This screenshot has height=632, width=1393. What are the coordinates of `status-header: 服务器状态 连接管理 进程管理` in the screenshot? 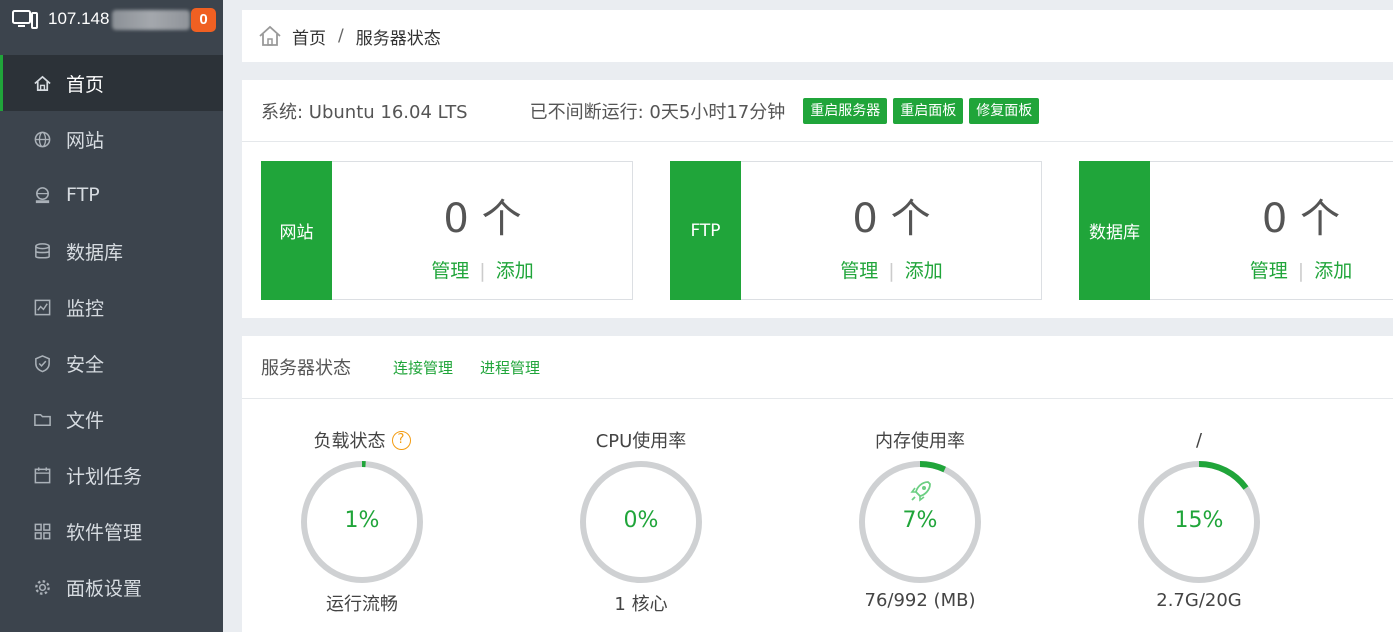 It's located at (817, 367).